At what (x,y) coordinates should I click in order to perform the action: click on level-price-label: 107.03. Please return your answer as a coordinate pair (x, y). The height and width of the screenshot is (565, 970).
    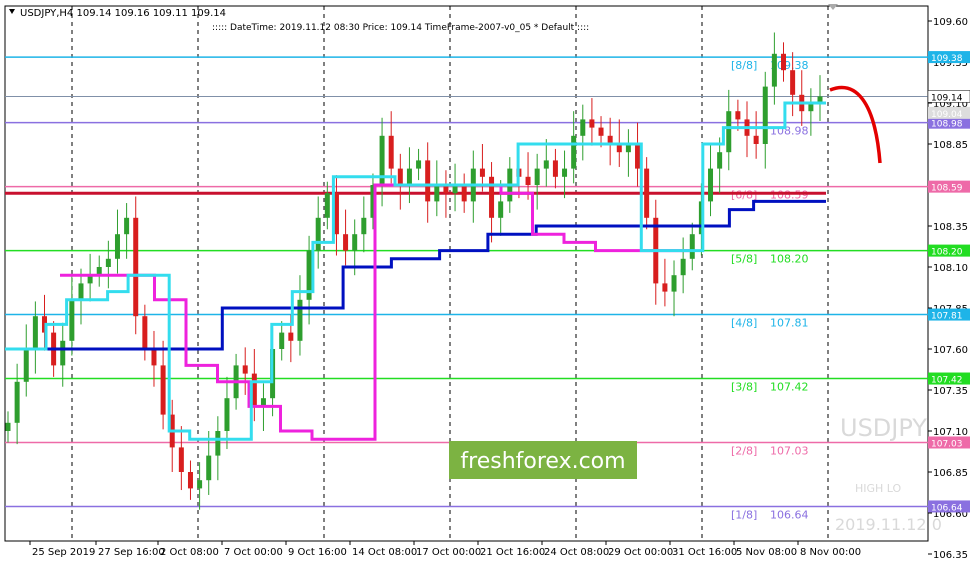
    Looking at the image, I should click on (947, 444).